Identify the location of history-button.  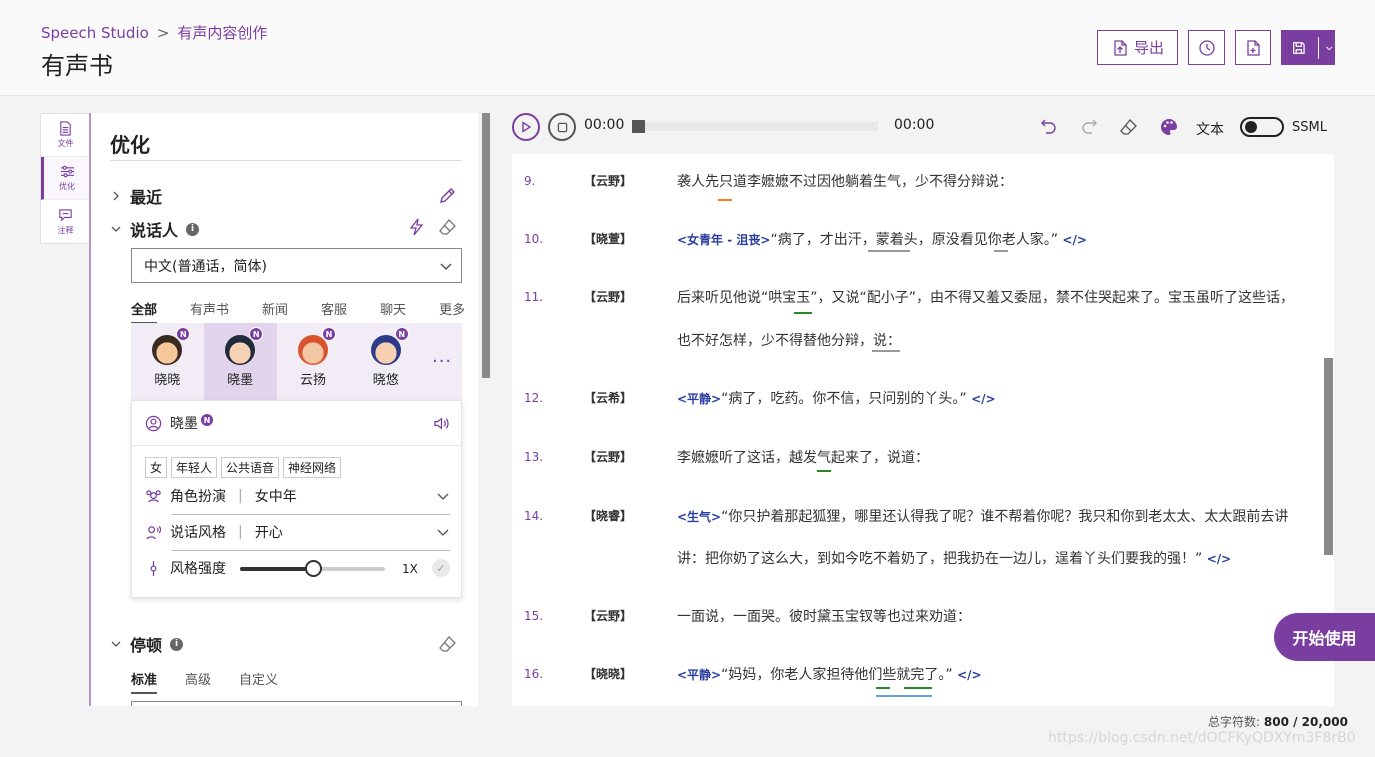
(1206, 47).